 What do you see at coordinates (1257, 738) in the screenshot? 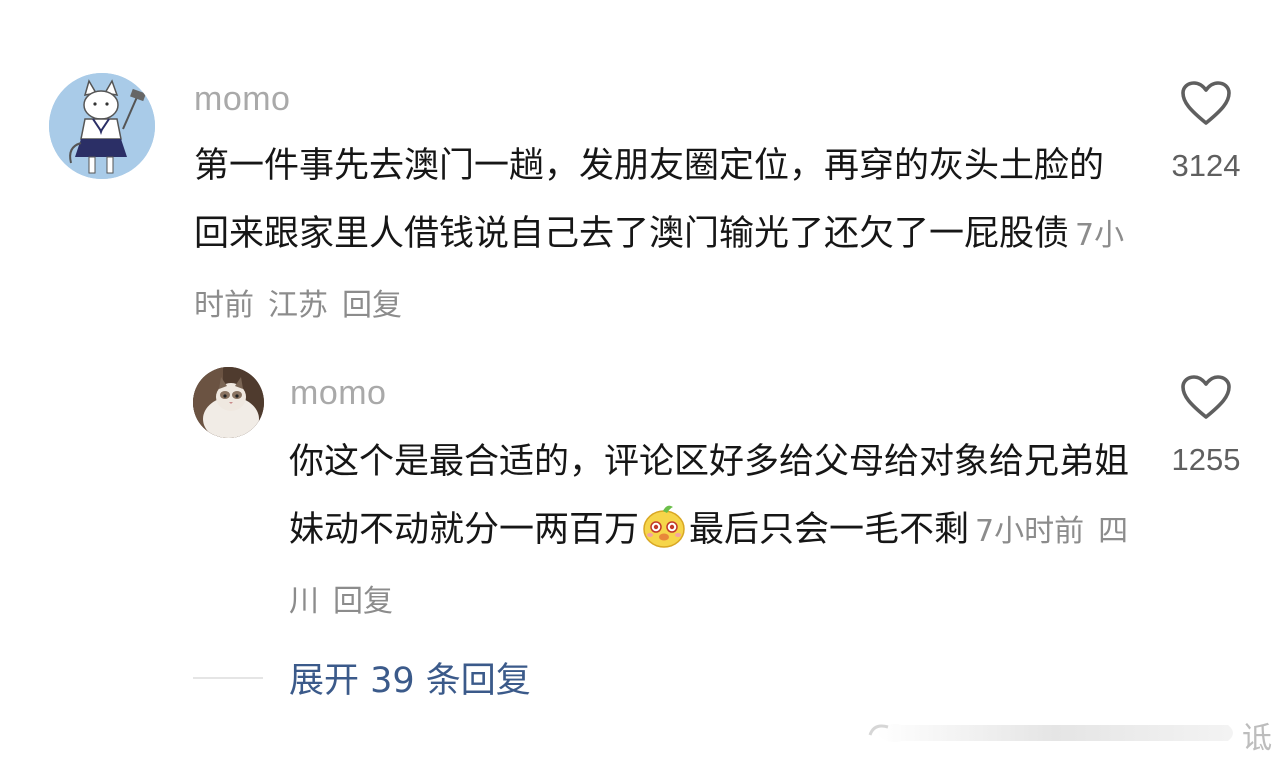
I see `watermark-text: 诋` at bounding box center [1257, 738].